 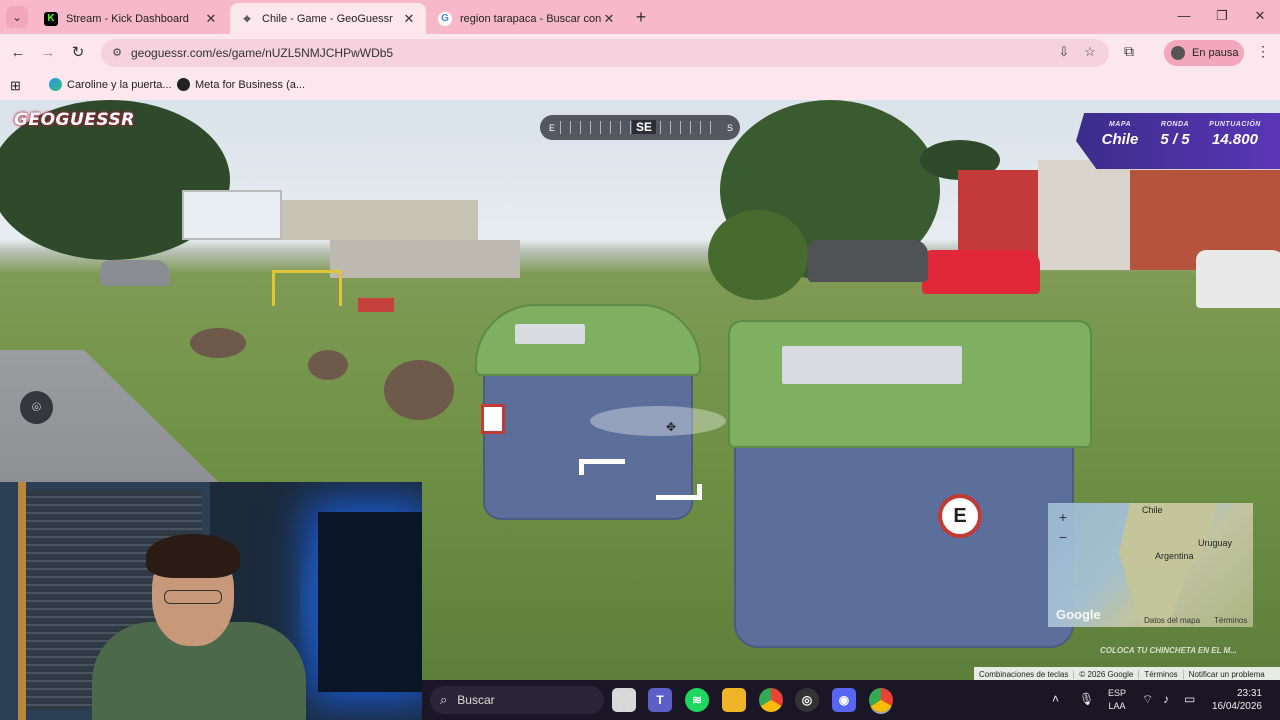 What do you see at coordinates (307, 288) in the screenshot?
I see `playground` at bounding box center [307, 288].